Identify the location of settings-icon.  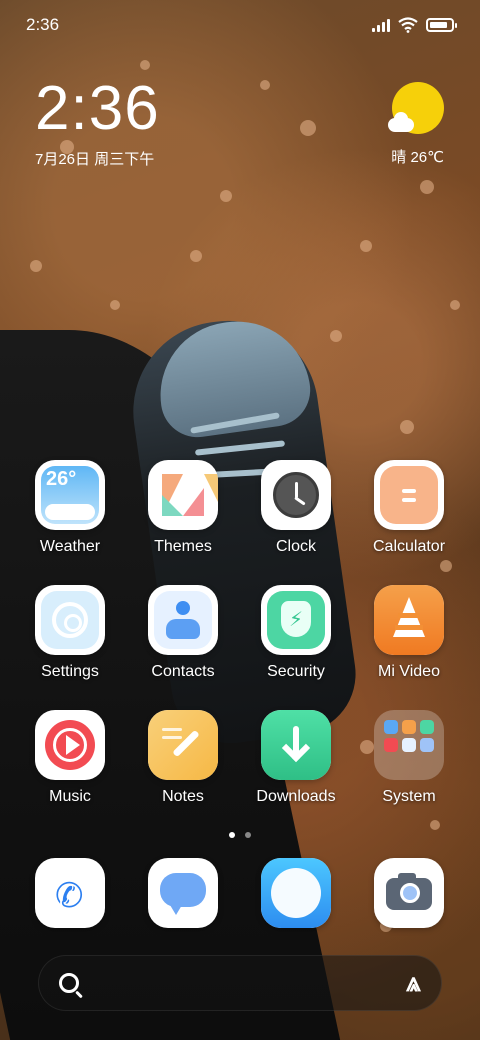
(70, 620).